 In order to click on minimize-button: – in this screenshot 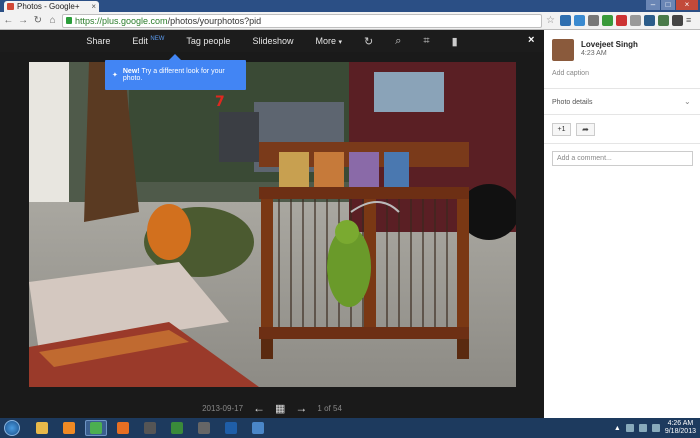, I will do `click(653, 5)`.